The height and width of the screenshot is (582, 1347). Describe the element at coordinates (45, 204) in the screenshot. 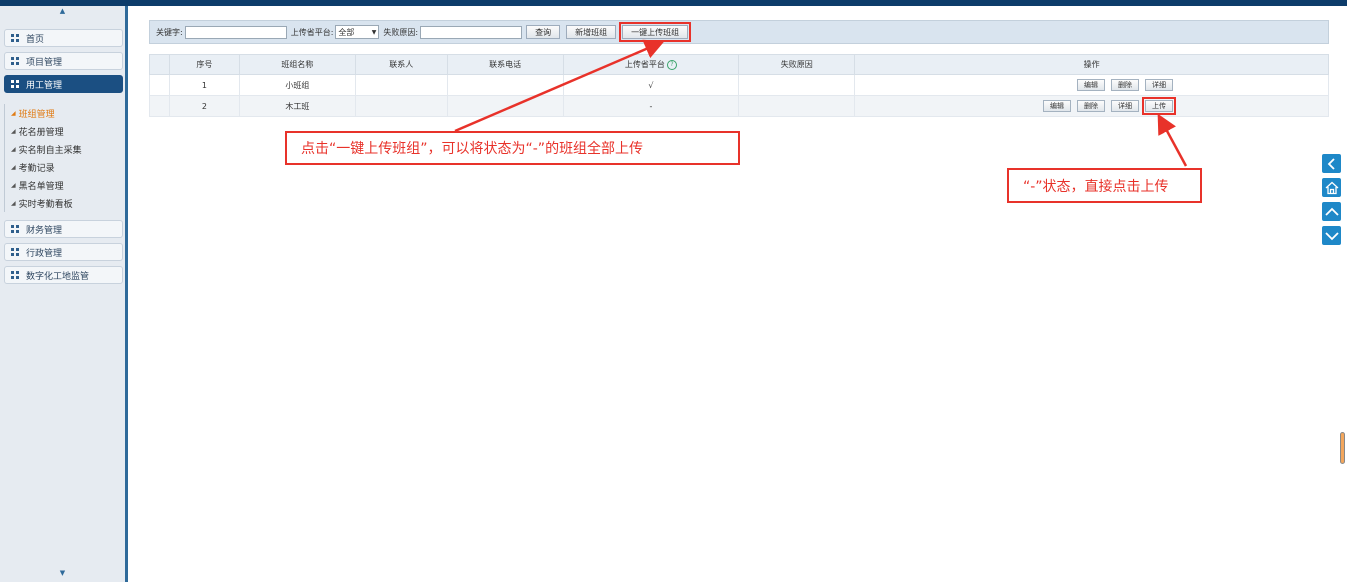

I see `sidebar-subitem-label: 实时考勤看板` at that location.